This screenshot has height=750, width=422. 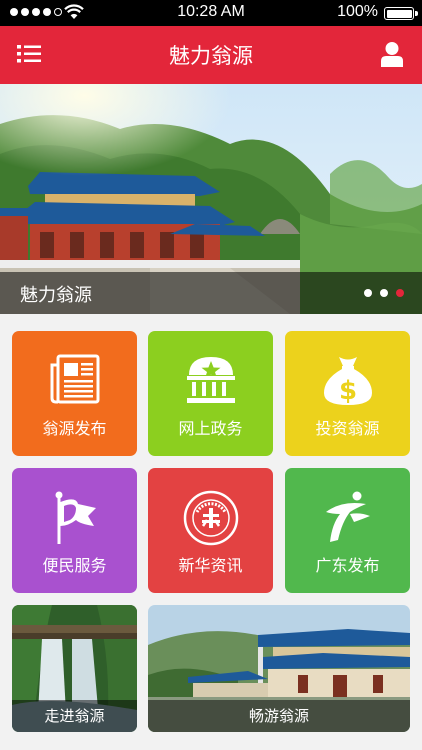 What do you see at coordinates (210, 565) in the screenshot?
I see `tile-label: 新华资讯` at bounding box center [210, 565].